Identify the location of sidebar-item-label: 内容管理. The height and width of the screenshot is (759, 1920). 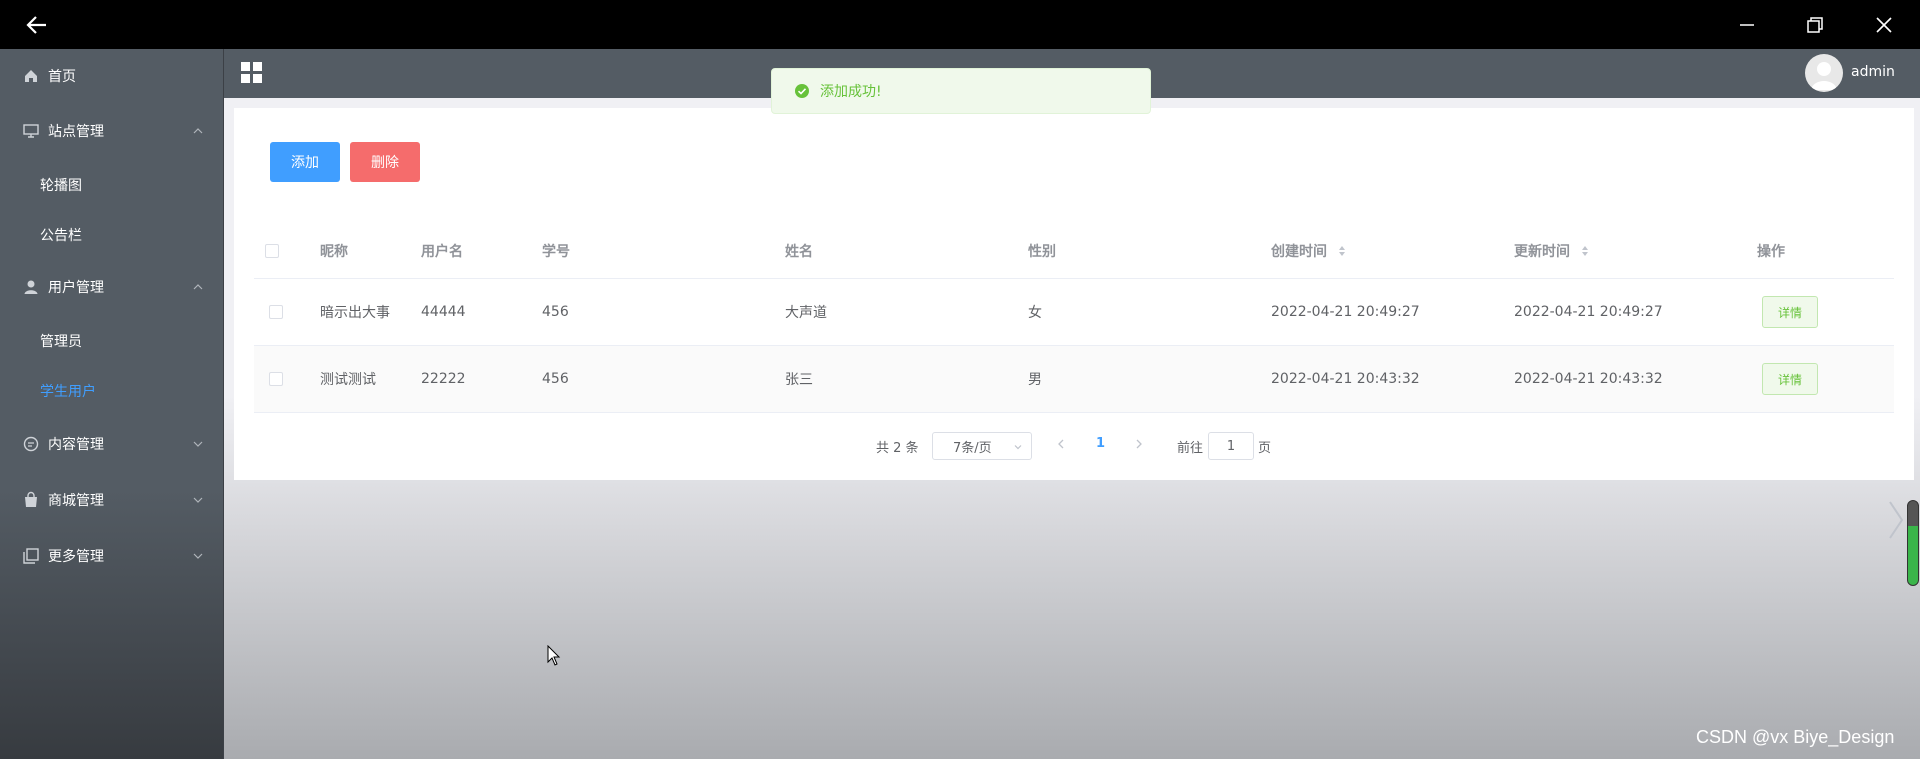
(76, 445).